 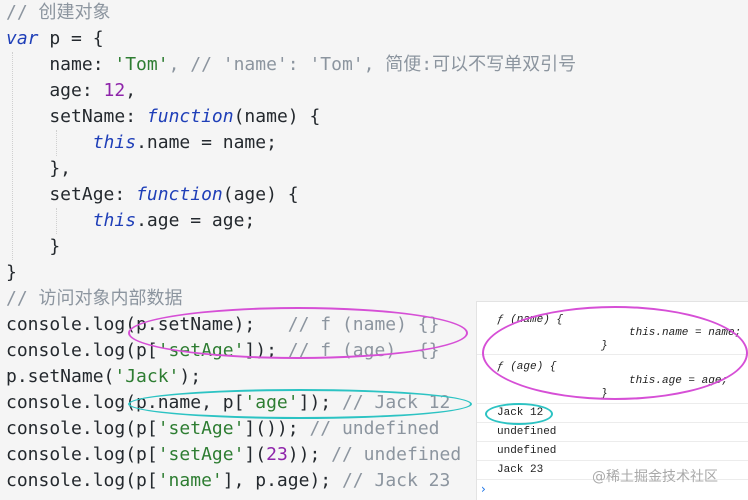 I want to click on comment: // 访问对象内部数据, so click(x=94, y=298).